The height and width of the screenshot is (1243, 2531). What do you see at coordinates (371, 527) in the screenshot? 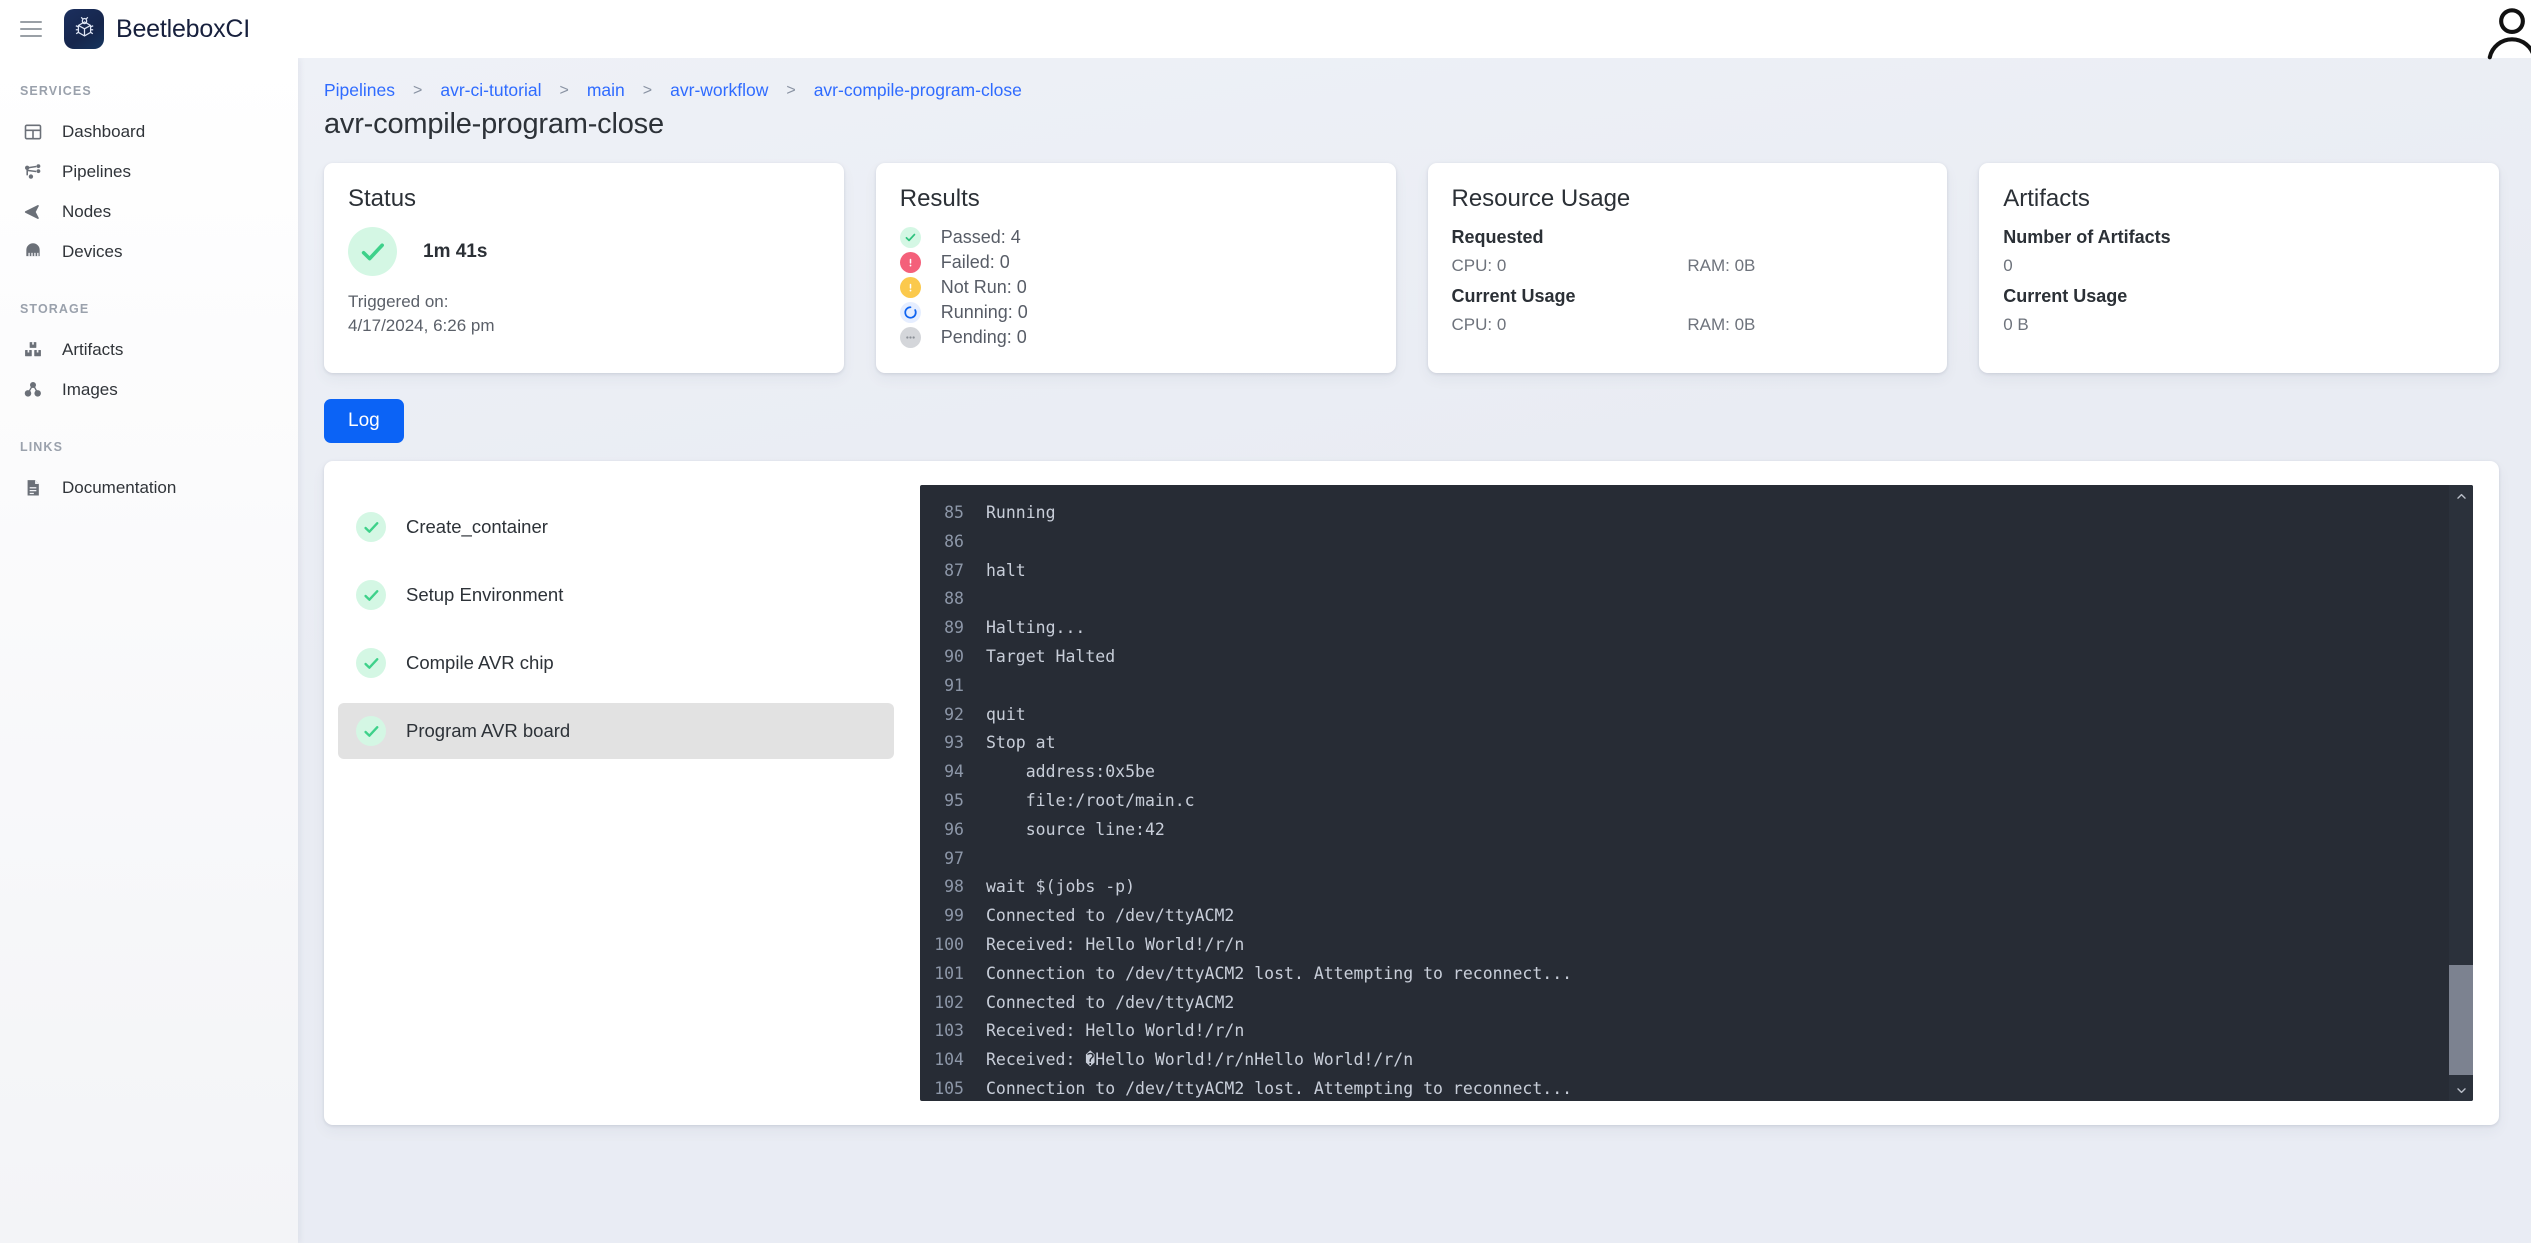
I see `success-check-icon` at bounding box center [371, 527].